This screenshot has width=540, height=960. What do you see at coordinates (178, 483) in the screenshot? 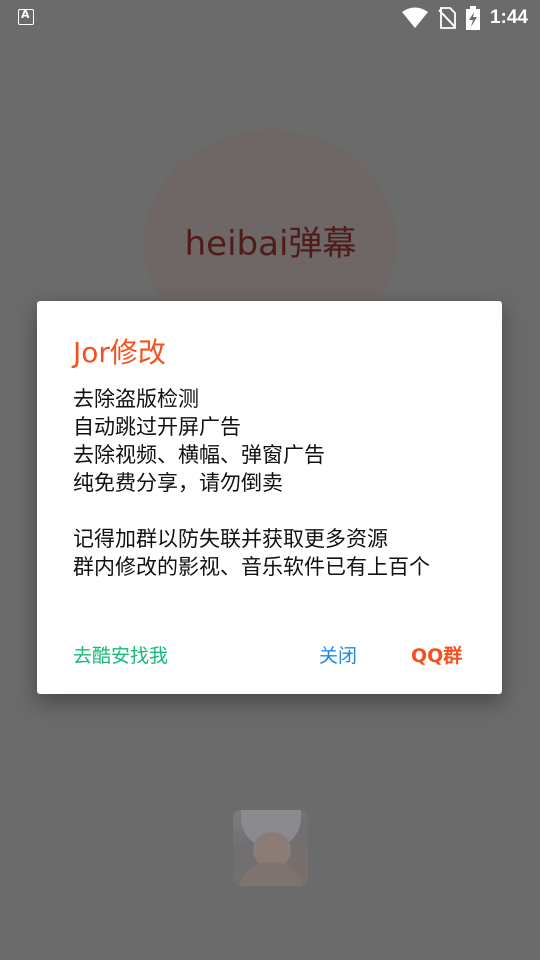
I see `message-line: 纯免费分享，请勿倒卖` at bounding box center [178, 483].